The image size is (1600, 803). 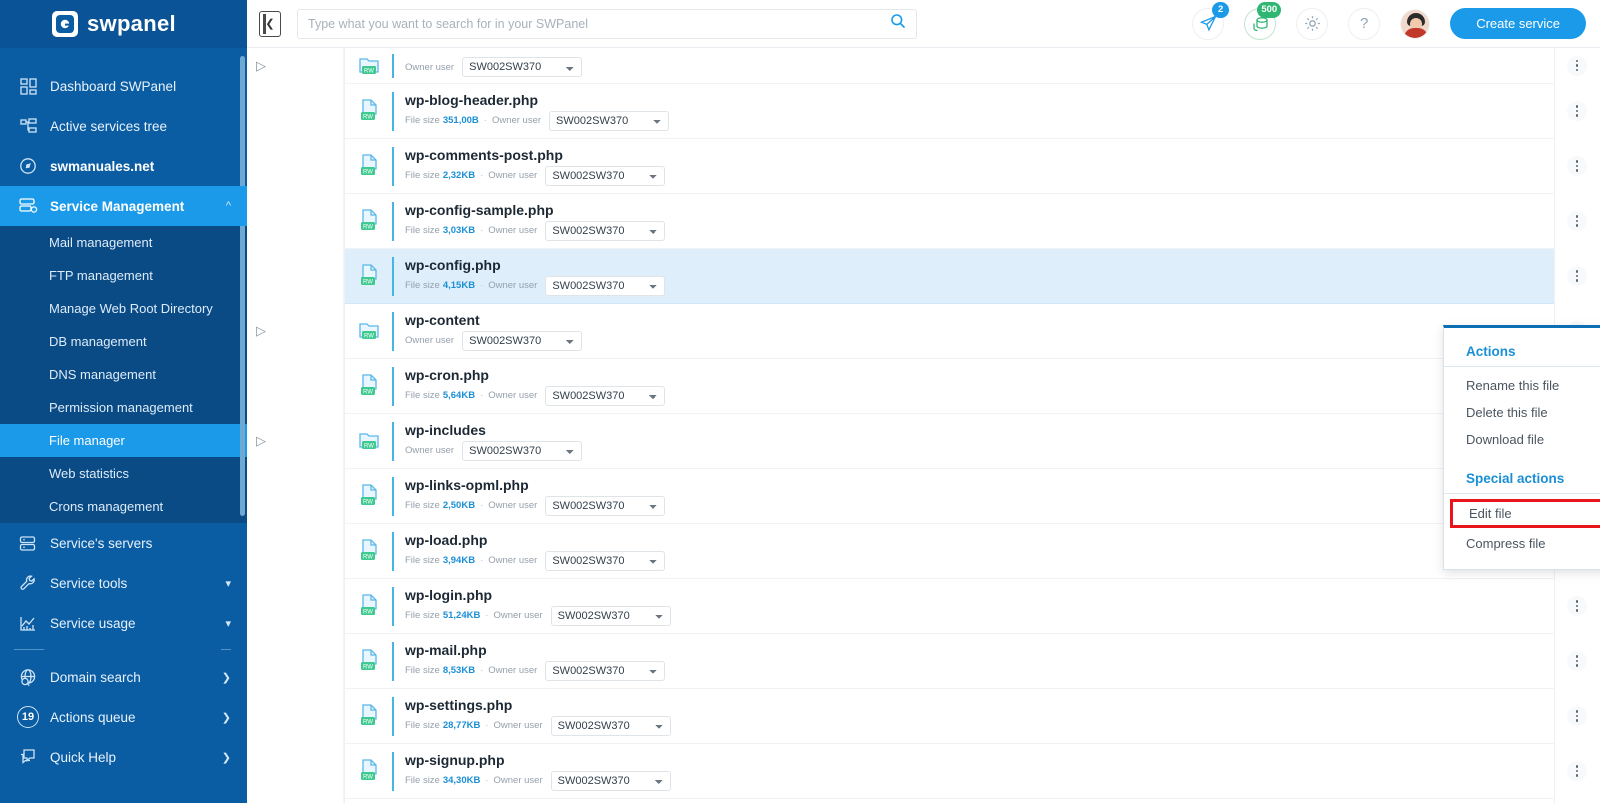 I want to click on sidebar-item-actions-queue: 19 Actions queue ❯, so click(x=123, y=717).